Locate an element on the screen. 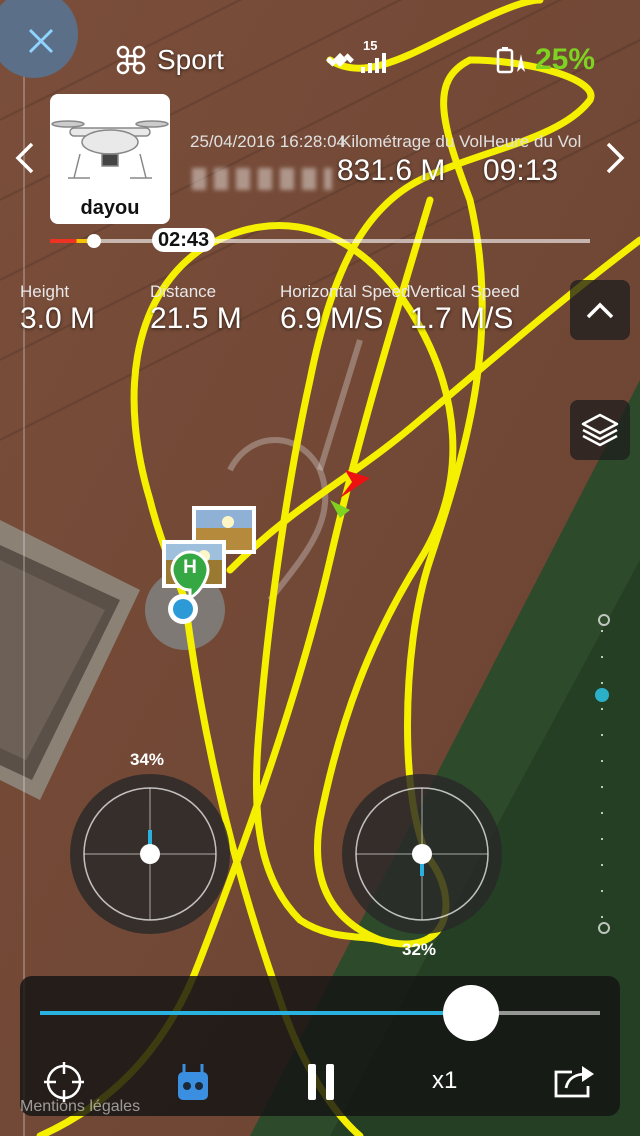 The height and width of the screenshot is (1136, 640). stat-value: 1.7 M/S is located at coordinates (462, 318).